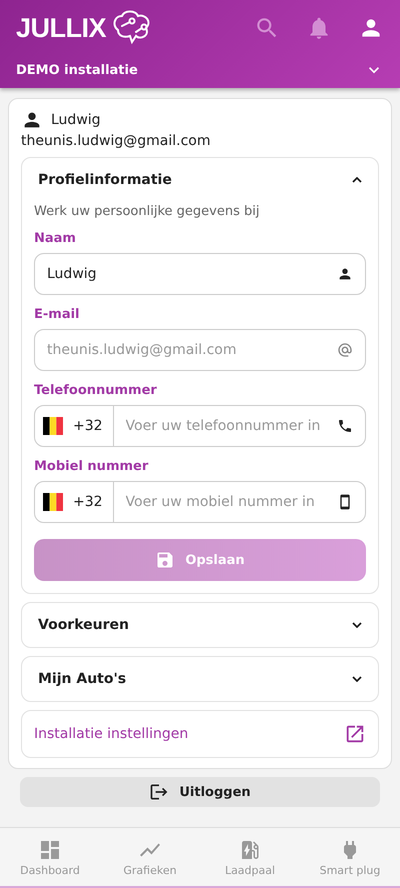 Image resolution: width=400 pixels, height=888 pixels. What do you see at coordinates (355, 734) in the screenshot?
I see `external-link-icon` at bounding box center [355, 734].